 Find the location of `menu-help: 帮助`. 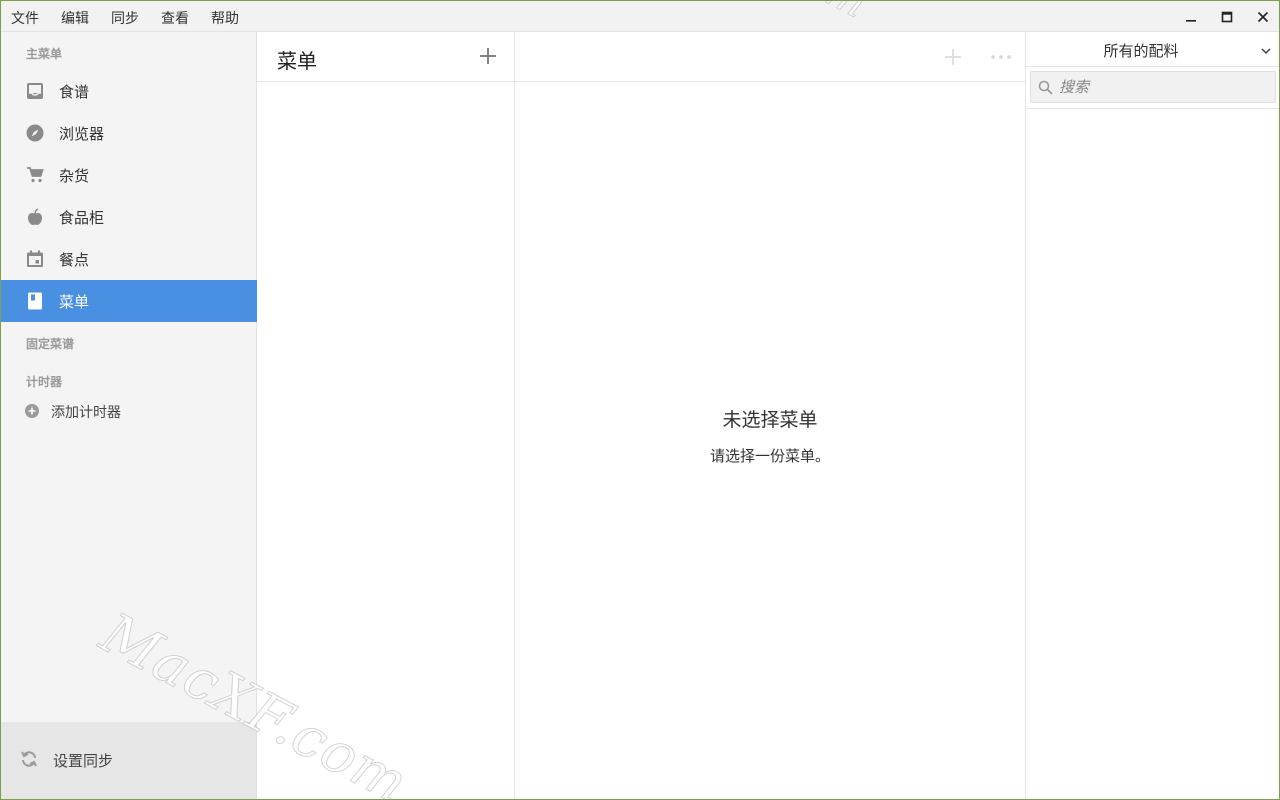

menu-help: 帮助 is located at coordinates (225, 18).